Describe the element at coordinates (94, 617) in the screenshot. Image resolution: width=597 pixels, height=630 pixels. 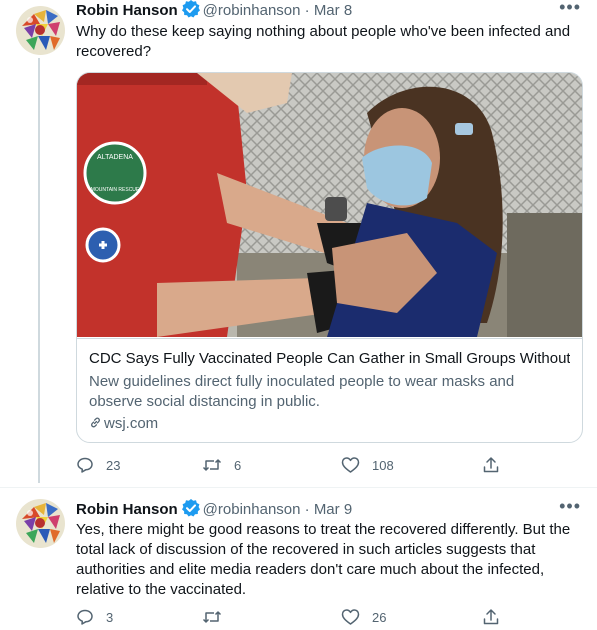
I see `reply-button: 3` at that location.